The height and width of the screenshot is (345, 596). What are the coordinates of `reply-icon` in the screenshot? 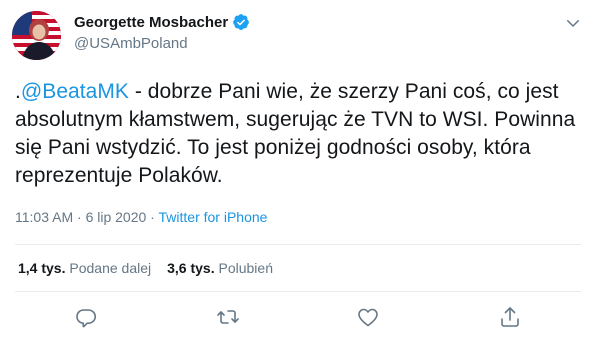 It's located at (86, 317).